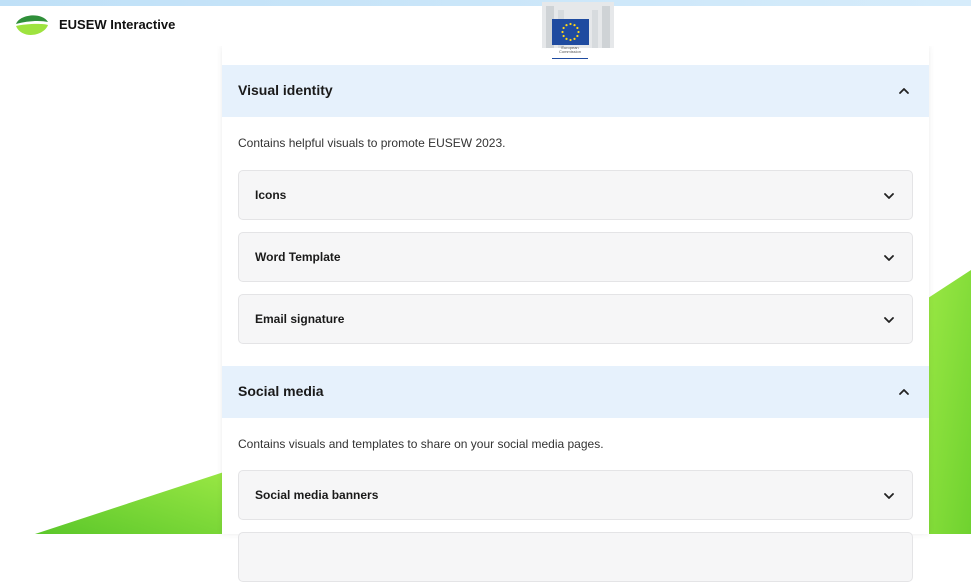 Image resolution: width=971 pixels, height=582 pixels. What do you see at coordinates (32, 26) in the screenshot?
I see `eusew-logo-icon` at bounding box center [32, 26].